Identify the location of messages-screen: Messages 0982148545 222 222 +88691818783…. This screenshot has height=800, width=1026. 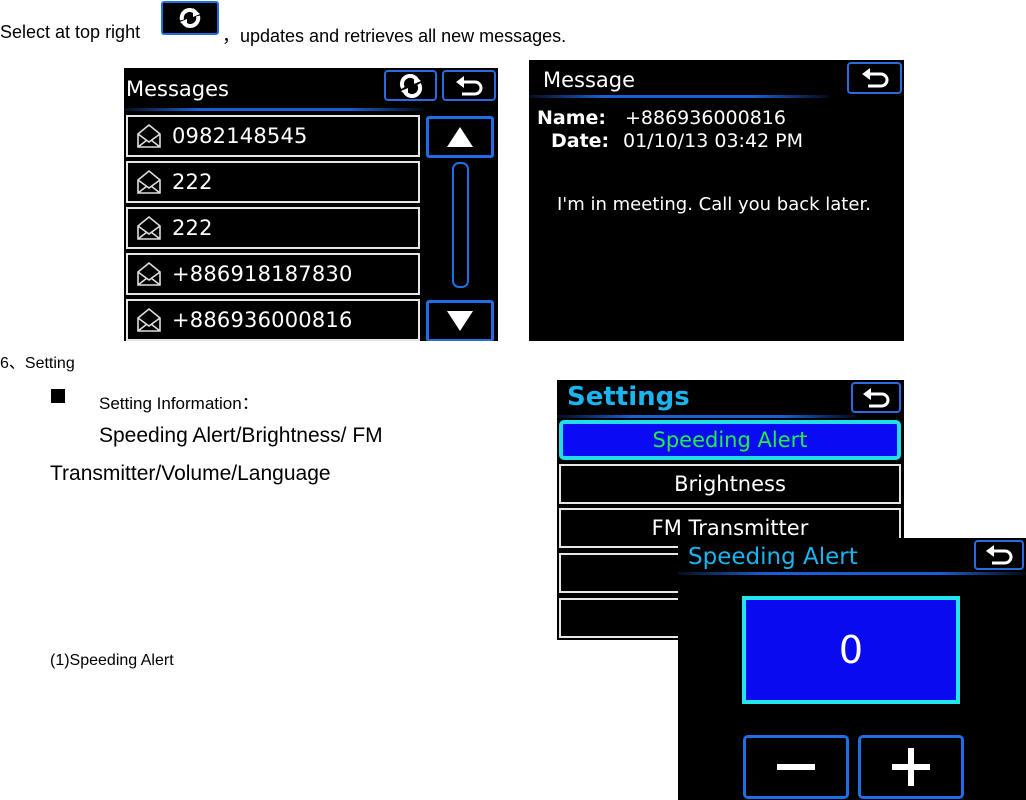
(311, 204).